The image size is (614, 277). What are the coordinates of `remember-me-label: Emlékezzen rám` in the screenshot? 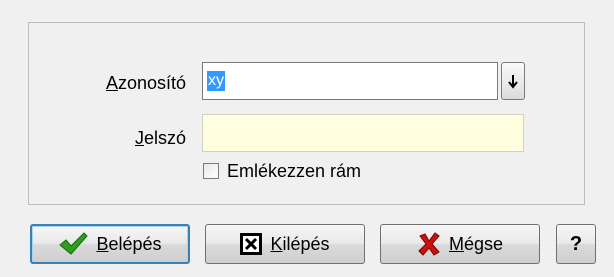 It's located at (294, 170).